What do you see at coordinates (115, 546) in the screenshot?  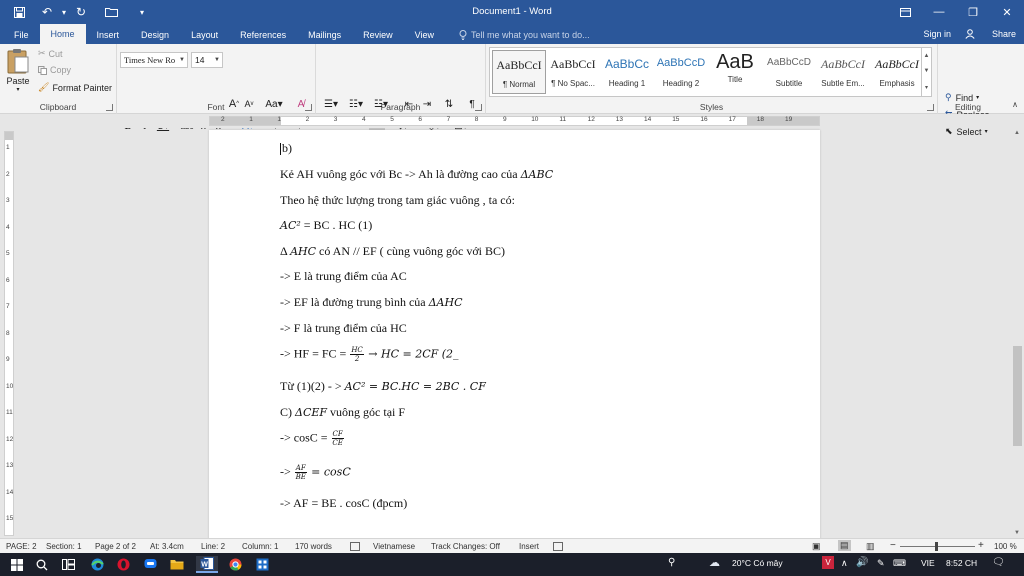 I see `status-page-of: Page 2 of 2` at bounding box center [115, 546].